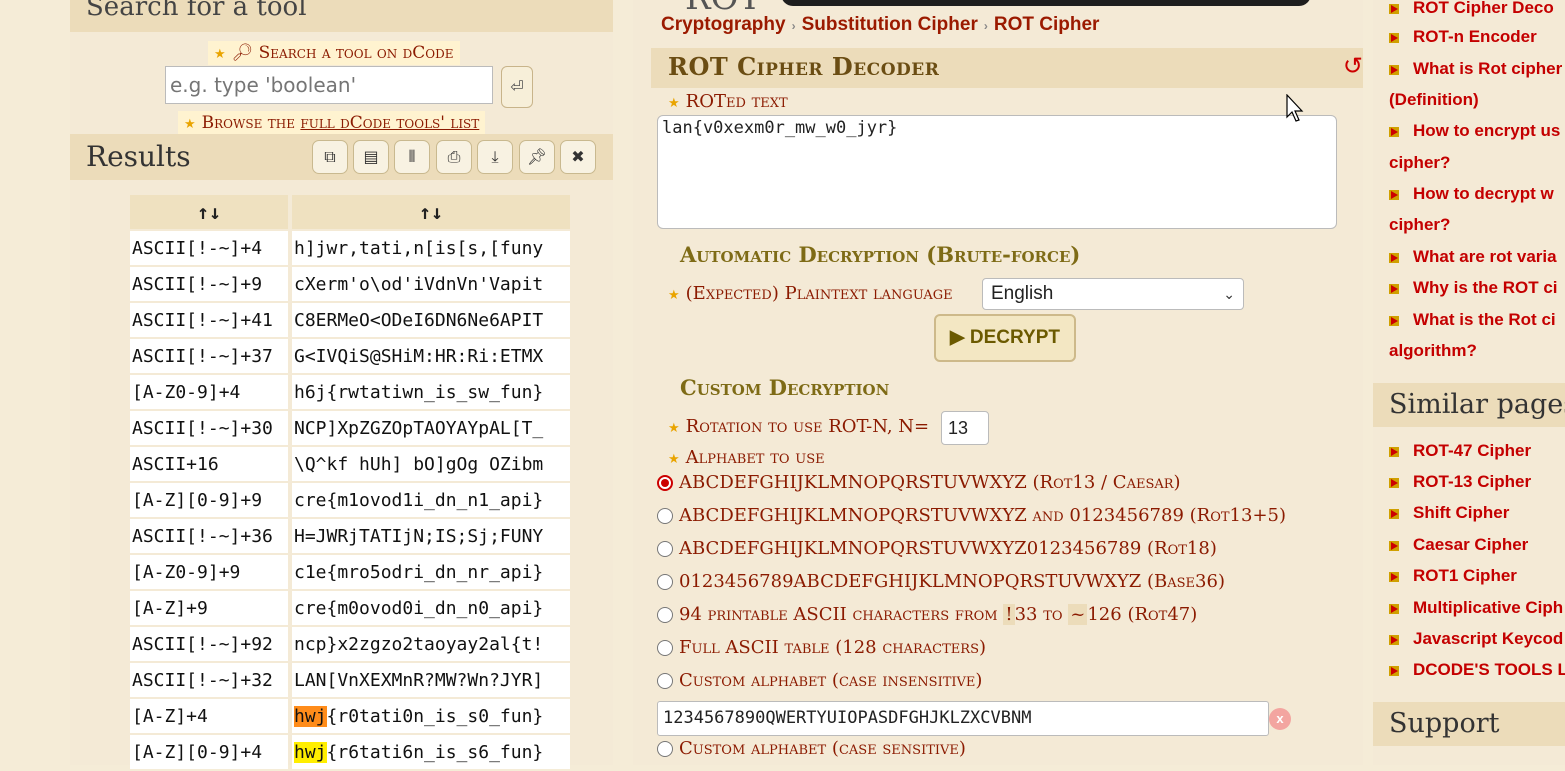  I want to click on method-cell: [A-Z0-9]+9, so click(209, 572).